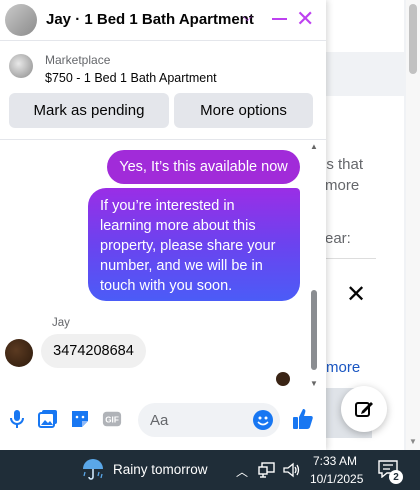 Image resolution: width=420 pixels, height=490 pixels. I want to click on gif-icon: GIF, so click(112, 419).